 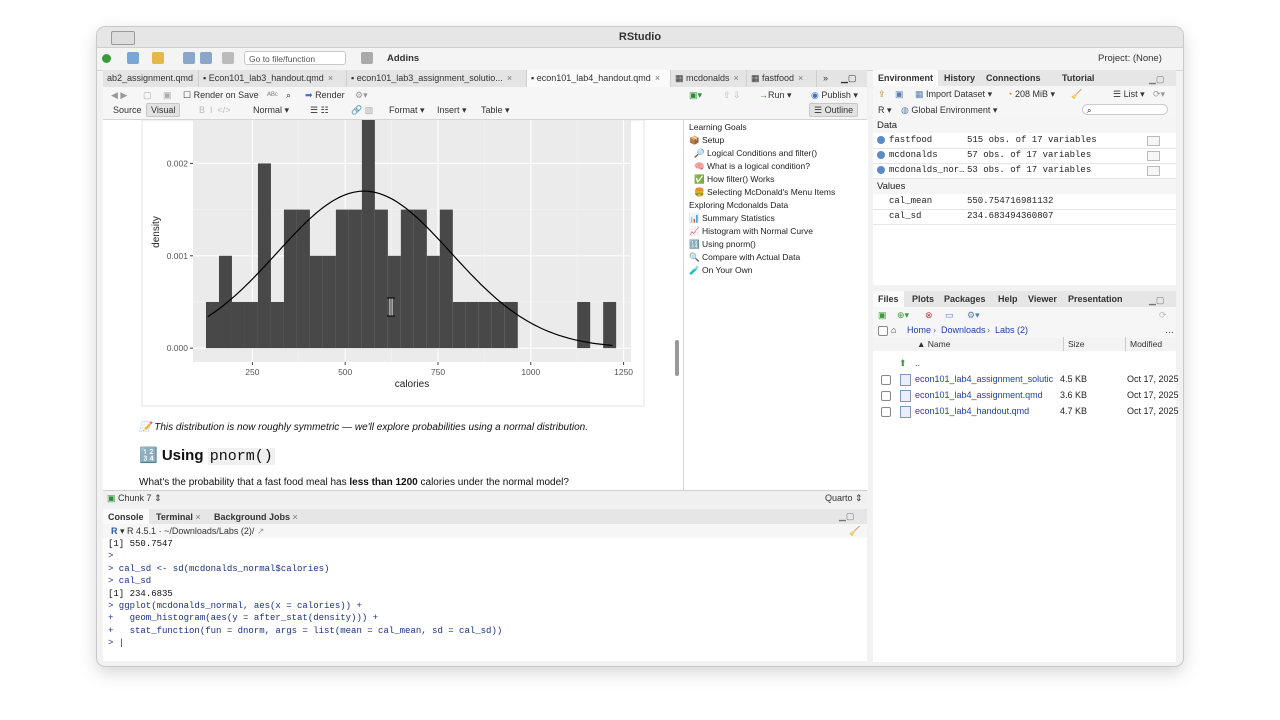 I want to click on column-name: ▲ Name, so click(x=933, y=344).